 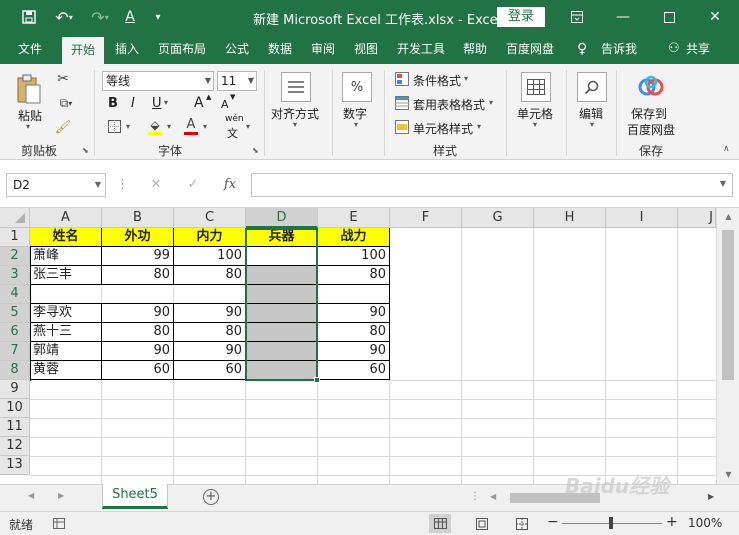 What do you see at coordinates (166, 102) in the screenshot?
I see `underline-dropdown-icon: ▾` at bounding box center [166, 102].